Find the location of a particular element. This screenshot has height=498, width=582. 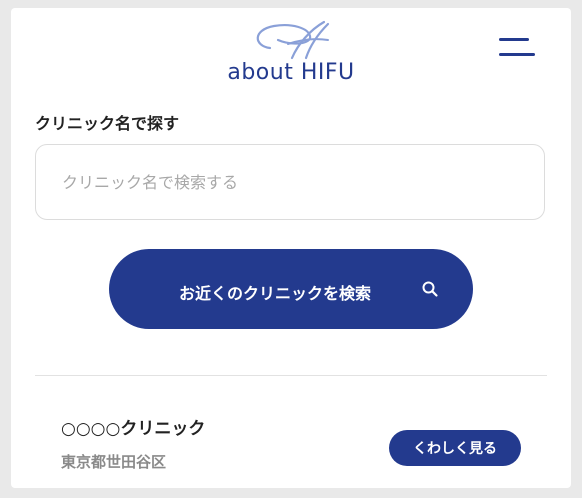

clinic-name-search-input is located at coordinates (290, 182).